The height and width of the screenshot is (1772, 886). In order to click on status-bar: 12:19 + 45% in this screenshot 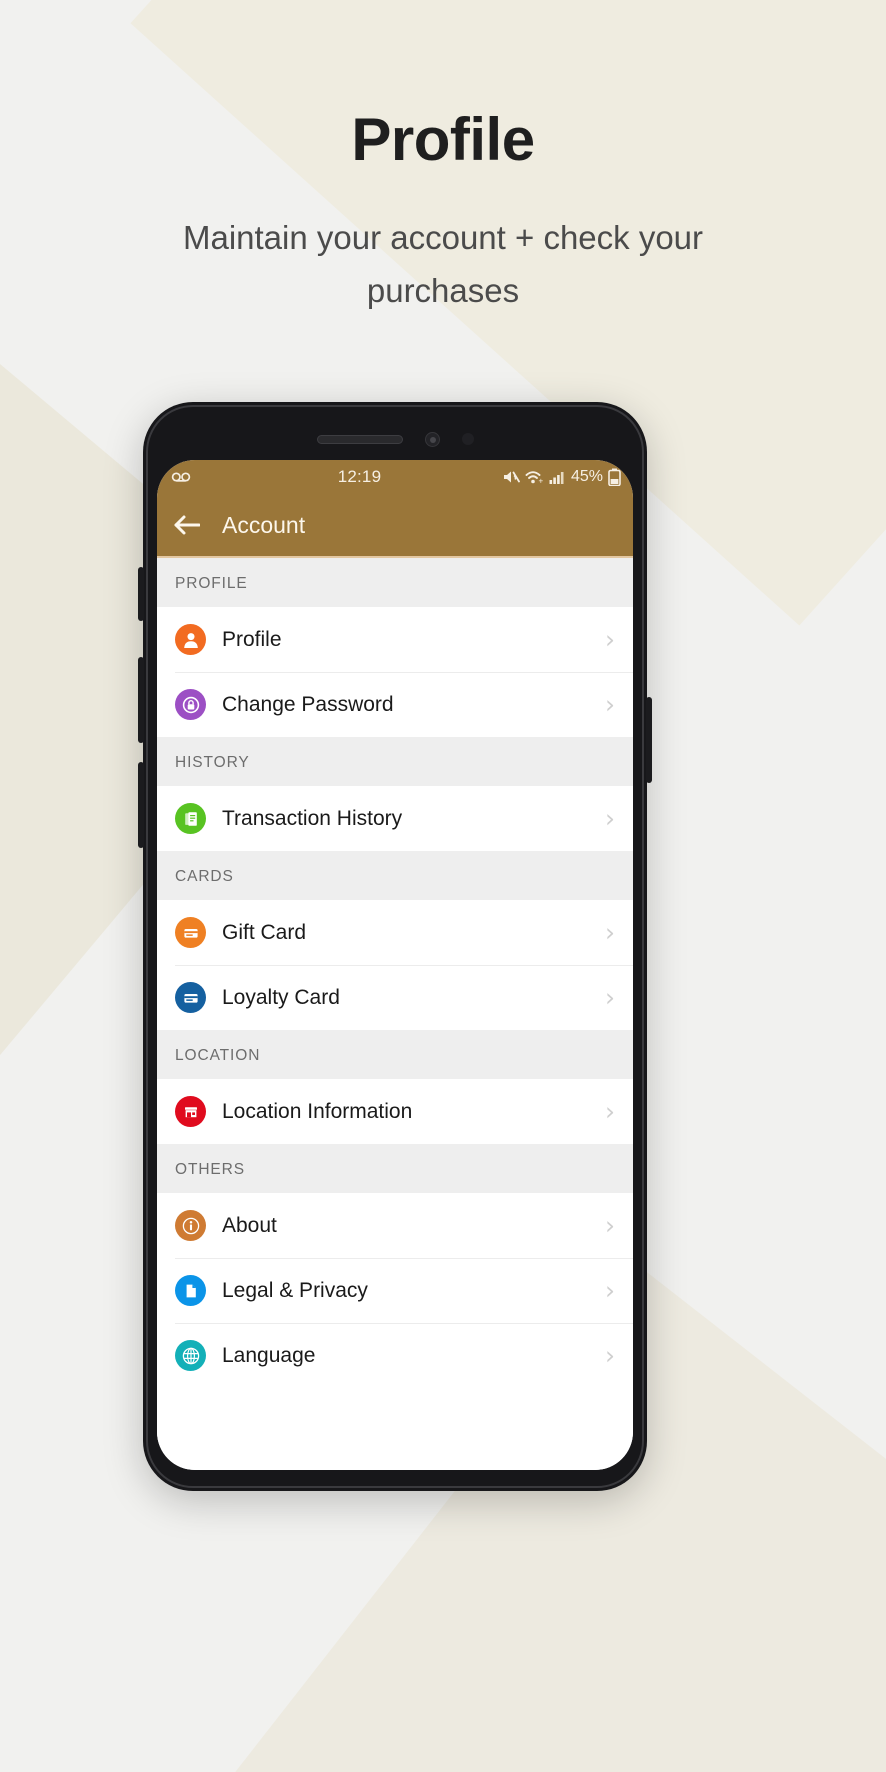, I will do `click(395, 477)`.